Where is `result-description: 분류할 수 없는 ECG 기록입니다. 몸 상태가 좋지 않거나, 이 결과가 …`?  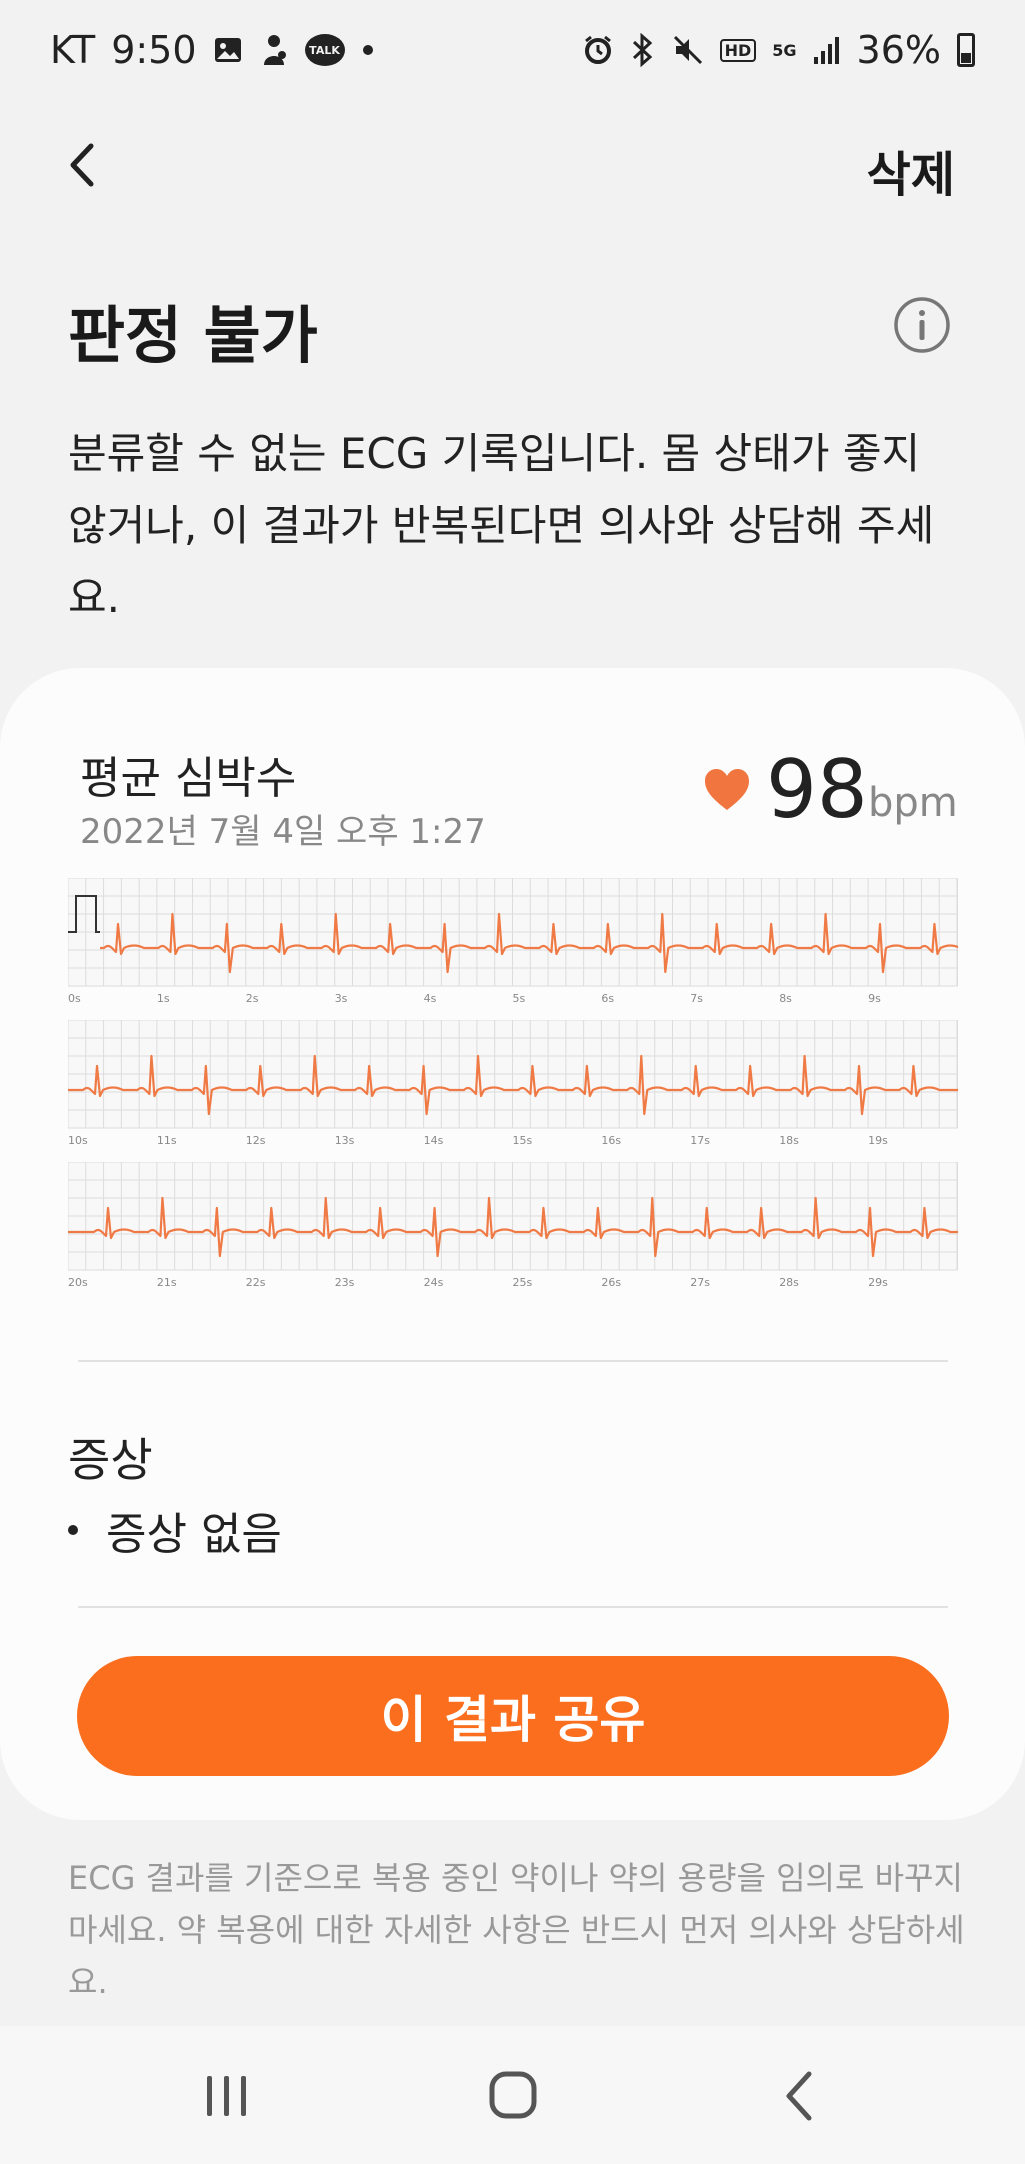 result-description: 분류할 수 없는 ECG 기록입니다. 몸 상태가 좋지 않거나, 이 결과가 … is located at coordinates (501, 525).